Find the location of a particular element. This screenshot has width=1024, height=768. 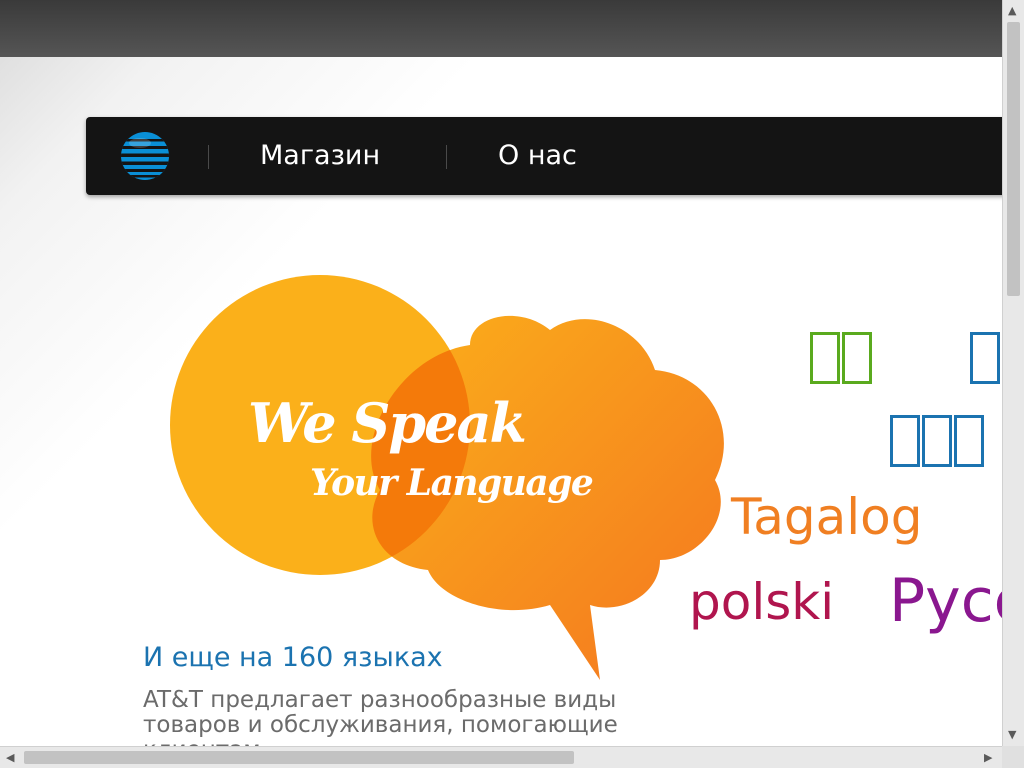

arrow-right-icon: ▶ is located at coordinates (988, 757).